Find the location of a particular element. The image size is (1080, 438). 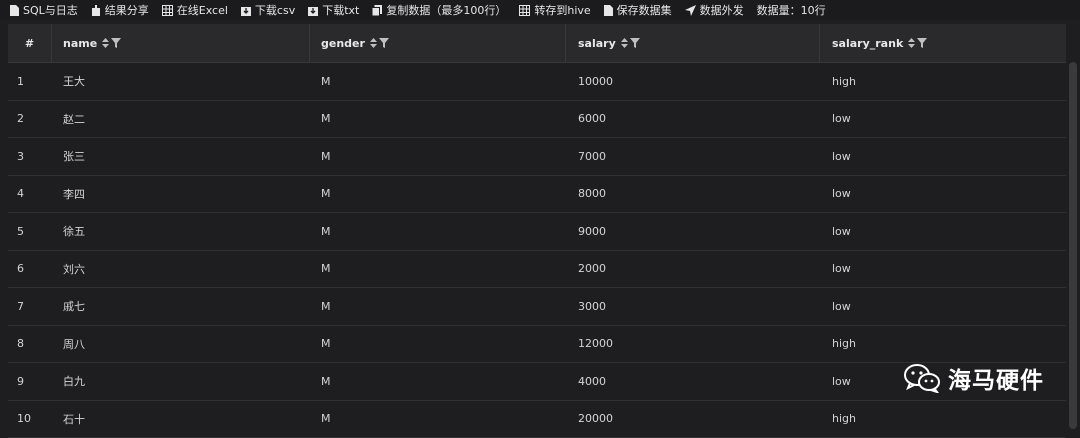

grid-icon is located at coordinates (167, 10).